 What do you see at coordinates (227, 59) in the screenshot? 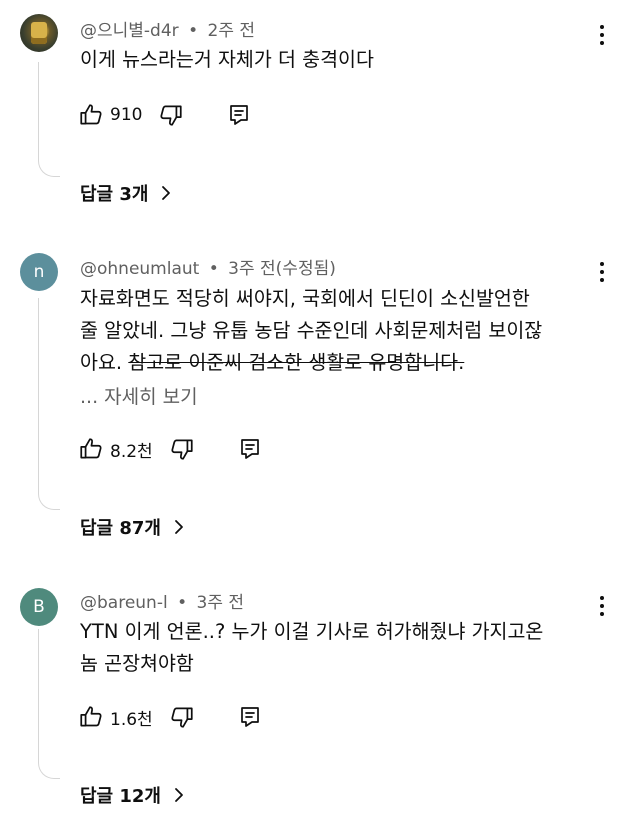
I see `comment-line: 이게 뉴스라는거 자체가 더 충격이다` at bounding box center [227, 59].